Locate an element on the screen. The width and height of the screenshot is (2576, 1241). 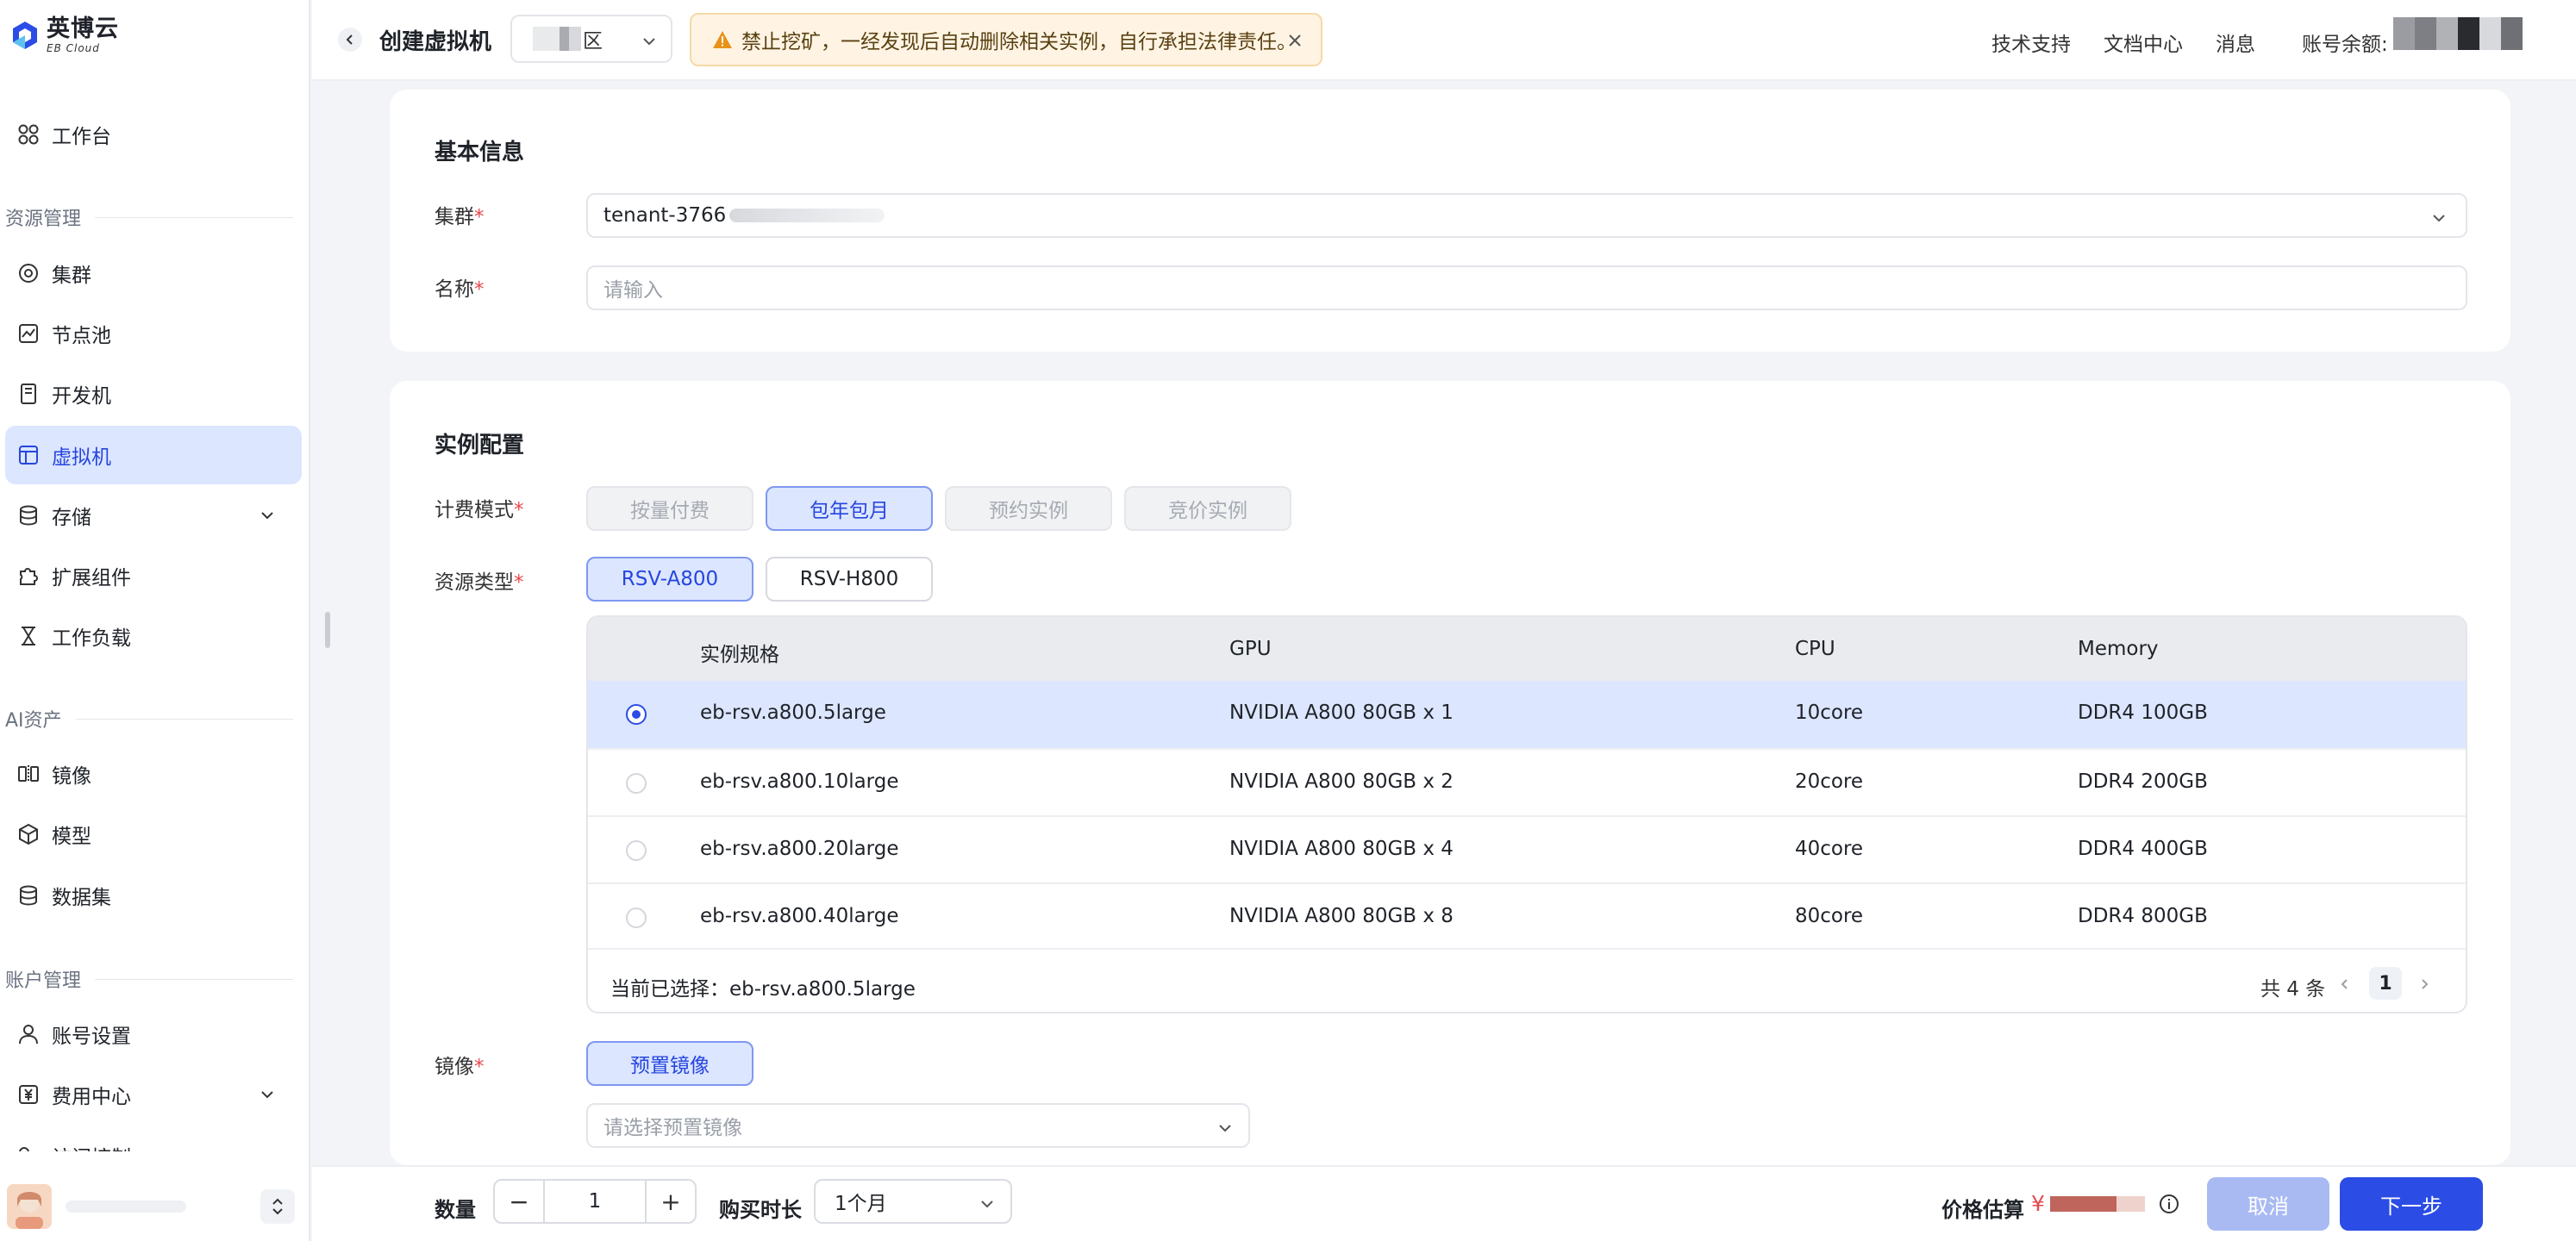
sidebar-item-workload: 工作负载 is located at coordinates (153, 636).